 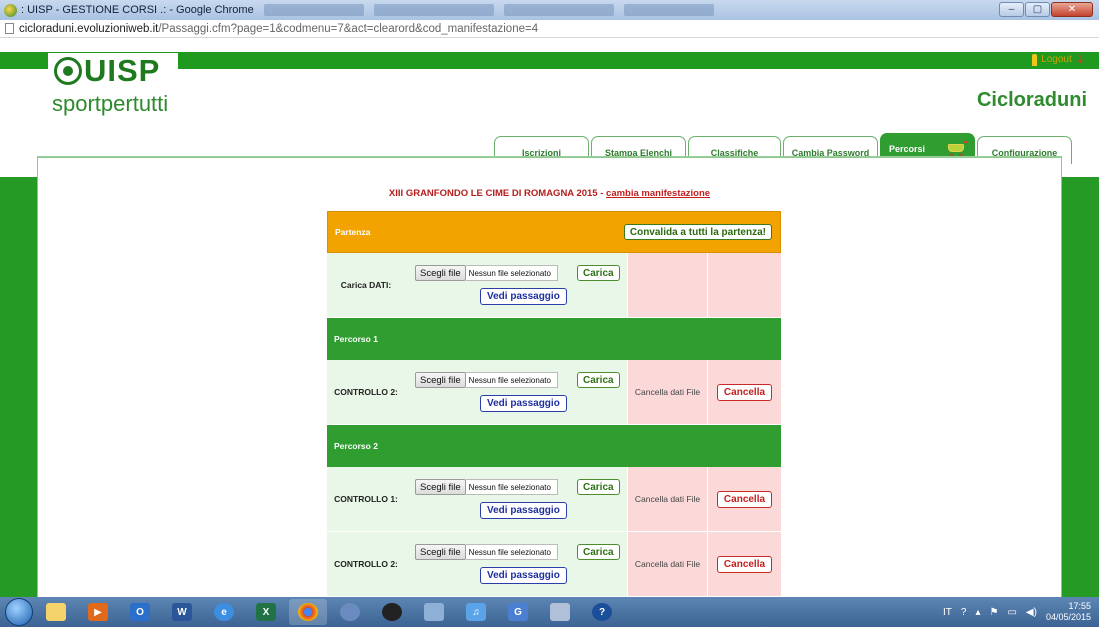 I want to click on uisp-logo: UISP sportpertutti, so click(x=113, y=93).